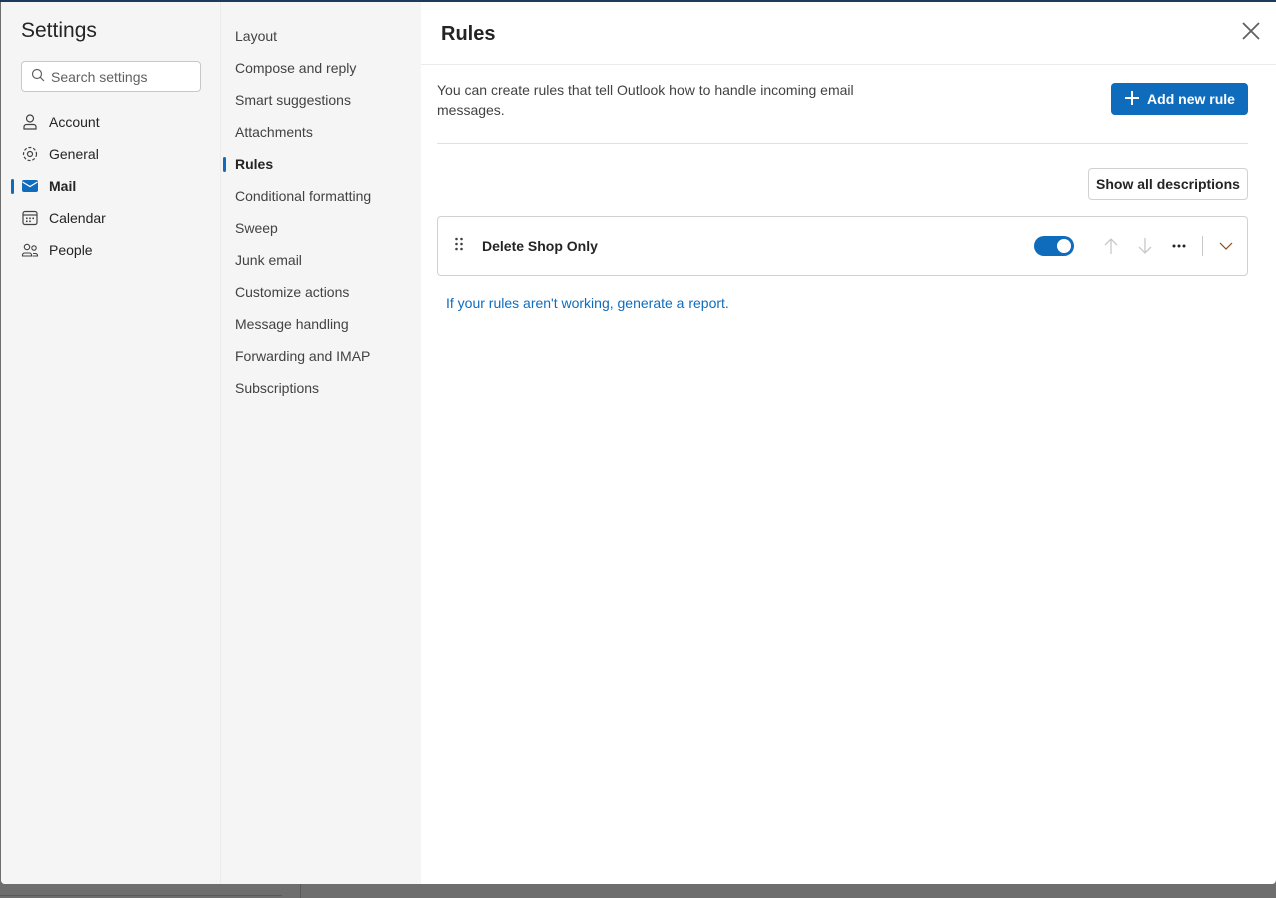 The height and width of the screenshot is (898, 1276). Describe the element at coordinates (110, 154) in the screenshot. I see `sidebar-item-general: General` at that location.